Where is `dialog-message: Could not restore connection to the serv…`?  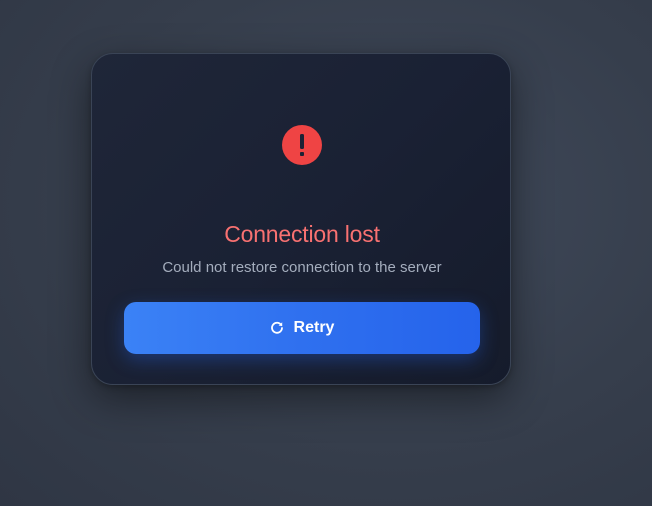
dialog-message: Could not restore connection to the serv… is located at coordinates (302, 267).